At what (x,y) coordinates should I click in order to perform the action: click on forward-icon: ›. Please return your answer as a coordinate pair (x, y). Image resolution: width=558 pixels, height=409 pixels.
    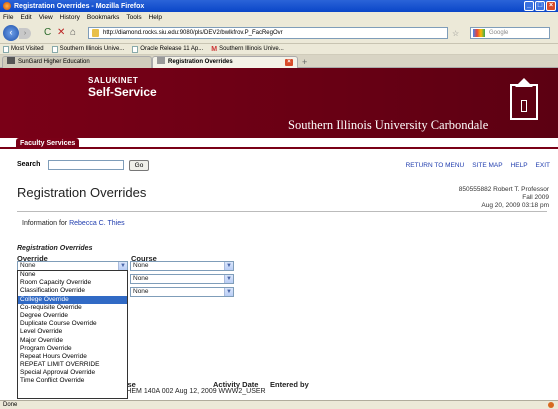
    Looking at the image, I should click on (25, 33).